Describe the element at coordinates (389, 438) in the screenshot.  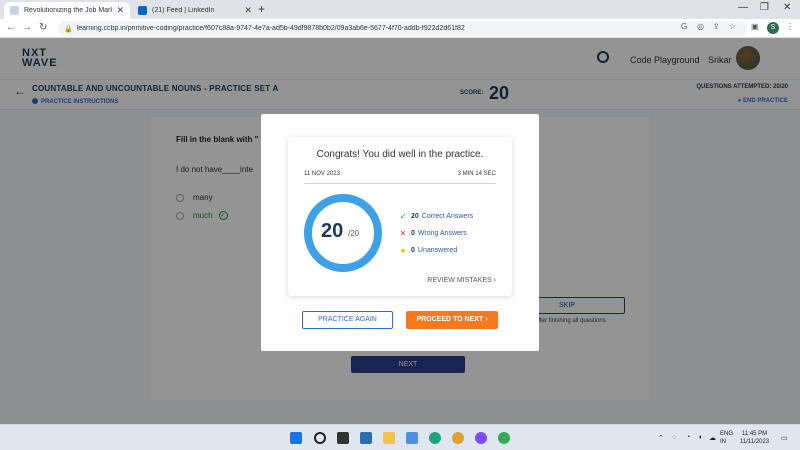
I see `file-explorer-icon` at that location.